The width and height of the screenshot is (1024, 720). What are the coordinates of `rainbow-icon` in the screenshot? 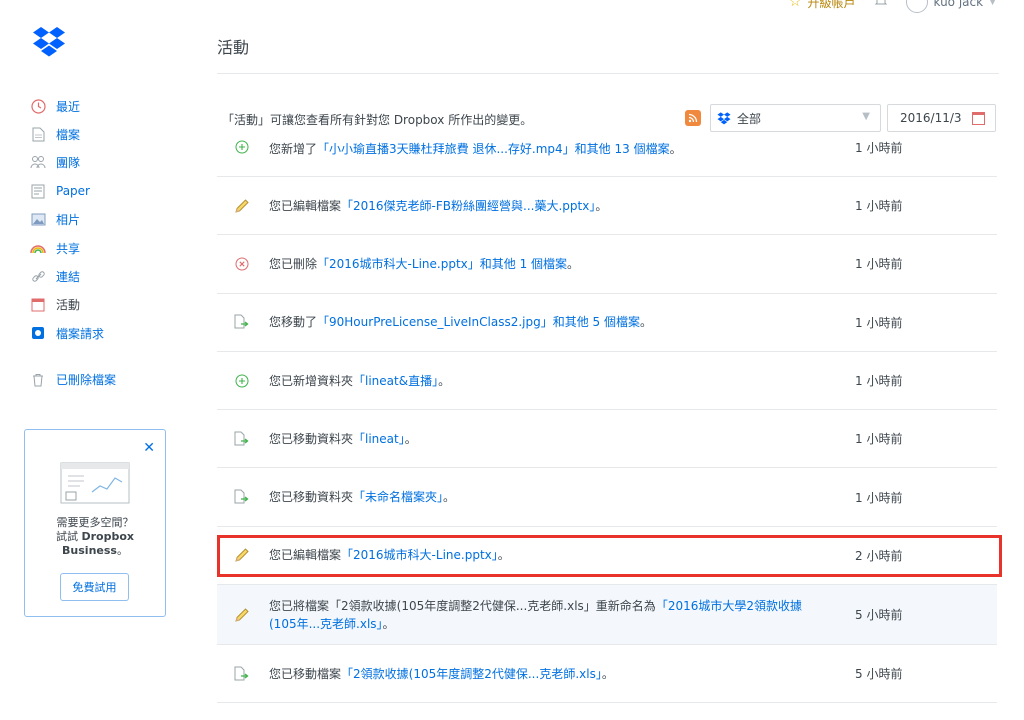 It's located at (38, 248).